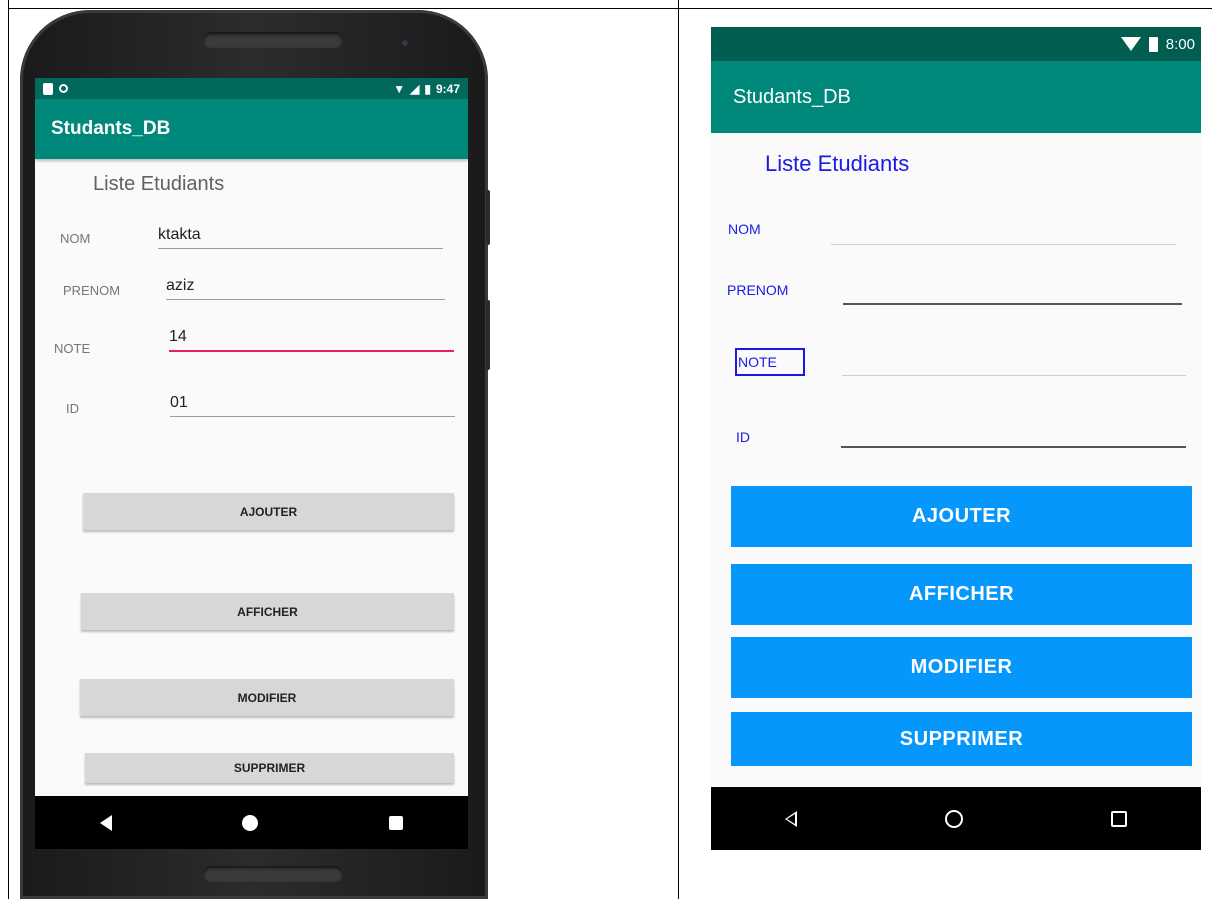 This screenshot has height=899, width=1212. What do you see at coordinates (1180, 44) in the screenshot?
I see `status-time: 8:00` at bounding box center [1180, 44].